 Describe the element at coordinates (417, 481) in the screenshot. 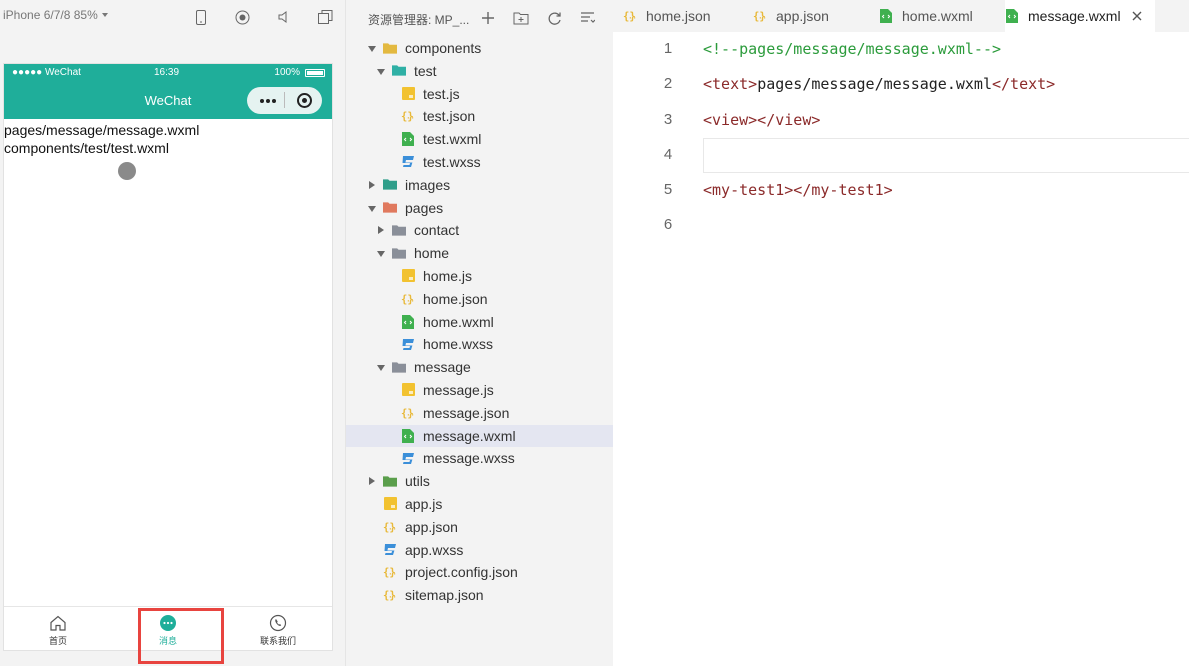

I see `tree-item-label: utils` at that location.